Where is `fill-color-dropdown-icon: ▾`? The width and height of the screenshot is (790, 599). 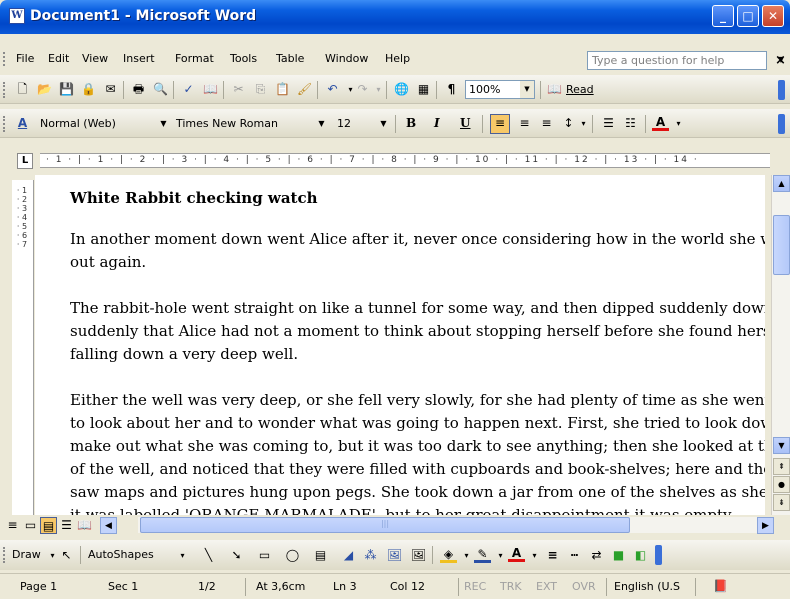 fill-color-dropdown-icon: ▾ is located at coordinates (466, 555).